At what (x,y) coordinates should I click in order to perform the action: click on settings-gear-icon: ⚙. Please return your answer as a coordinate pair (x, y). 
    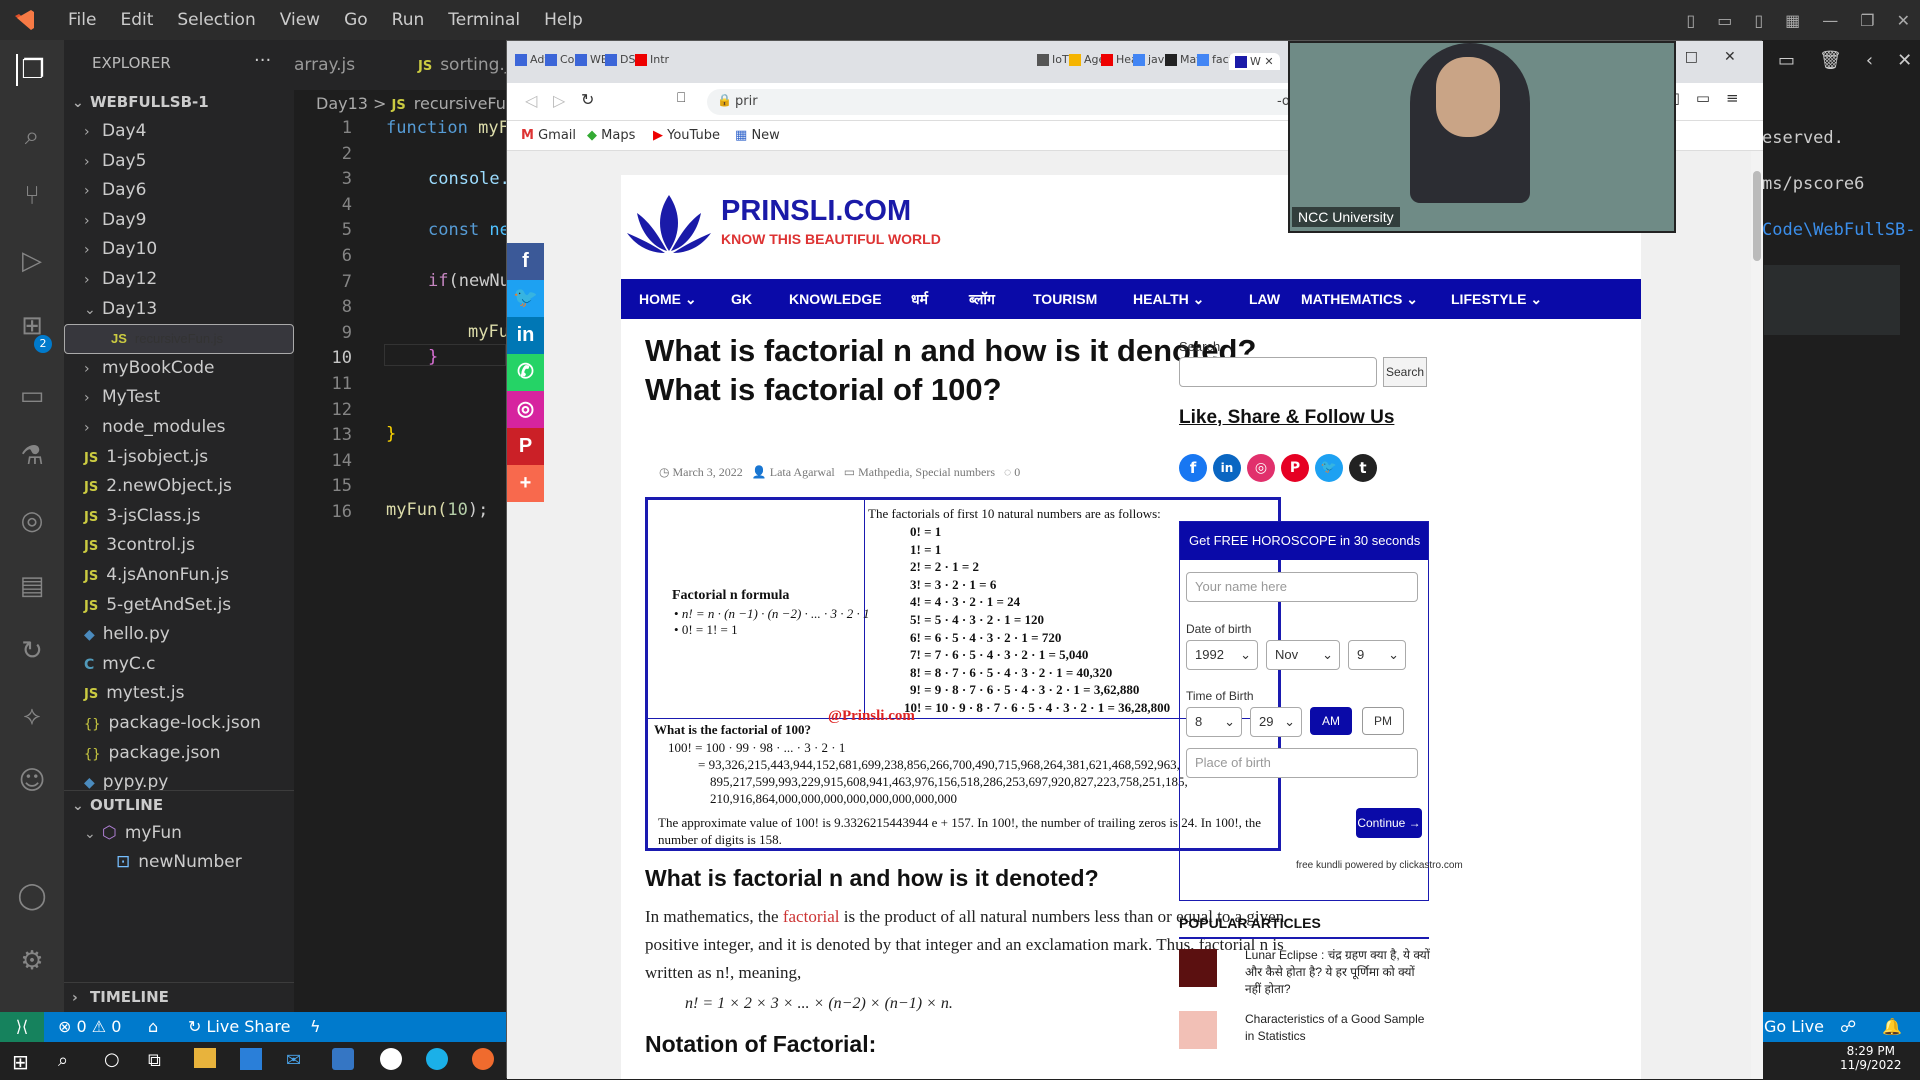
    Looking at the image, I should click on (32, 961).